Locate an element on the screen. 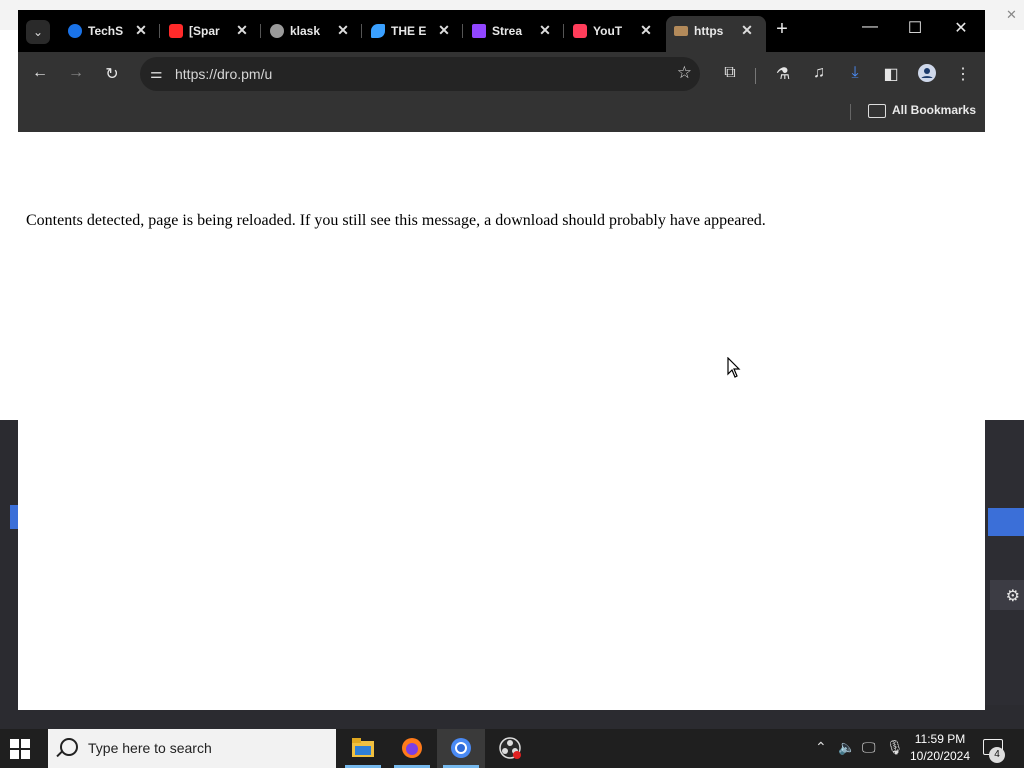  firefox-icon is located at coordinates (412, 748).